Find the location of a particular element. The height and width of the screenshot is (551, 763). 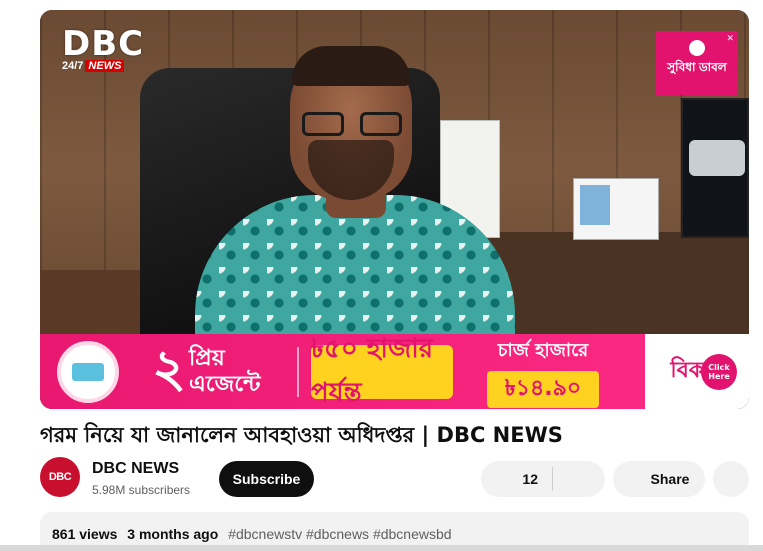

banner-agent-text: প্রিয় এজেন্টে is located at coordinates (225, 371).